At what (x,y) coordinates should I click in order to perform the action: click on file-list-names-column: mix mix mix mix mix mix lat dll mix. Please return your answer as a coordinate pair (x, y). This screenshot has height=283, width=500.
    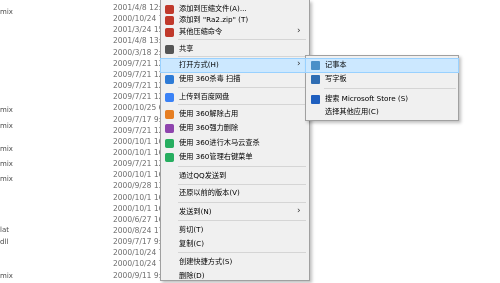
    Looking at the image, I should click on (20, 140).